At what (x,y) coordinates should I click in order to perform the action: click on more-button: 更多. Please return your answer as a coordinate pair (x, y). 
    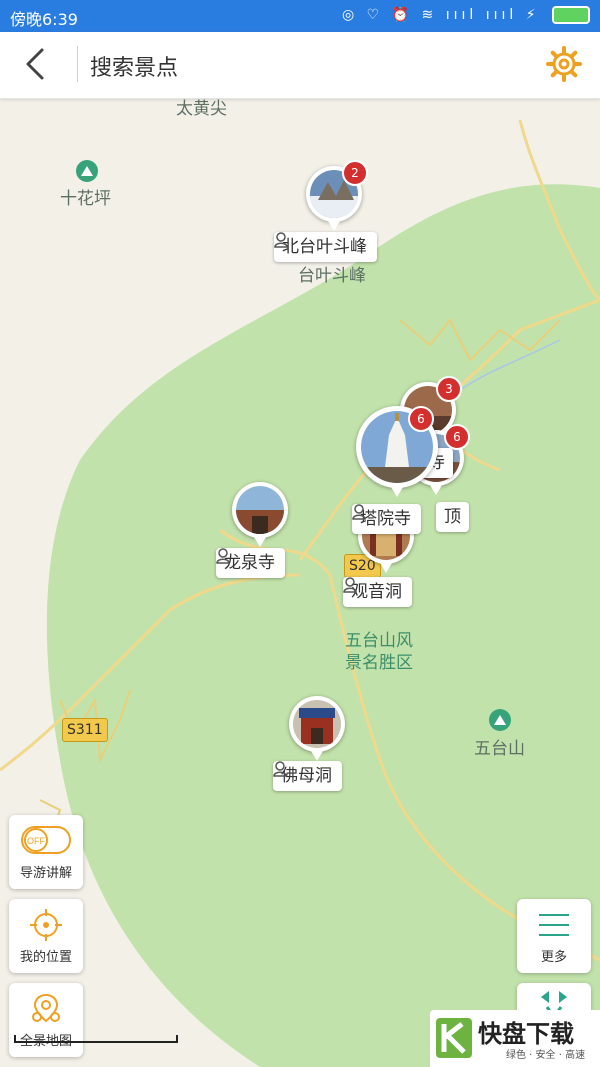
    Looking at the image, I should click on (554, 936).